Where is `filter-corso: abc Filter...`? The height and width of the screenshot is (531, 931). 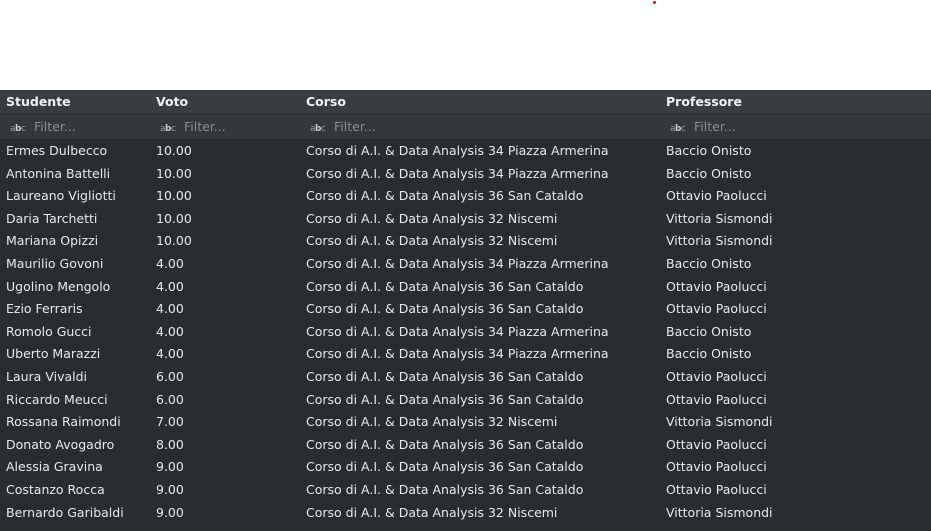 filter-corso: abc Filter... is located at coordinates (483, 126).